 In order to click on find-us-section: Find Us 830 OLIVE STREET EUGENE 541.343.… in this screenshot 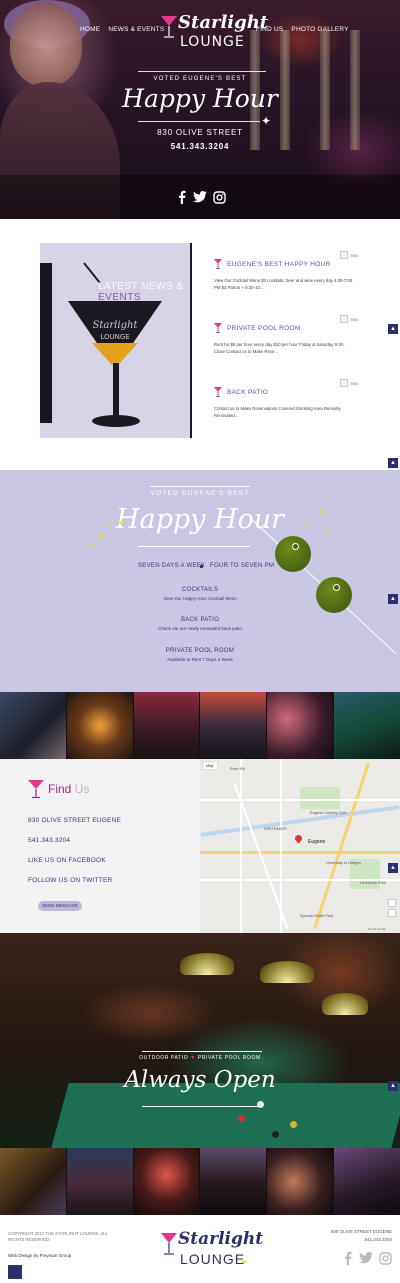, I will do `click(200, 846)`.